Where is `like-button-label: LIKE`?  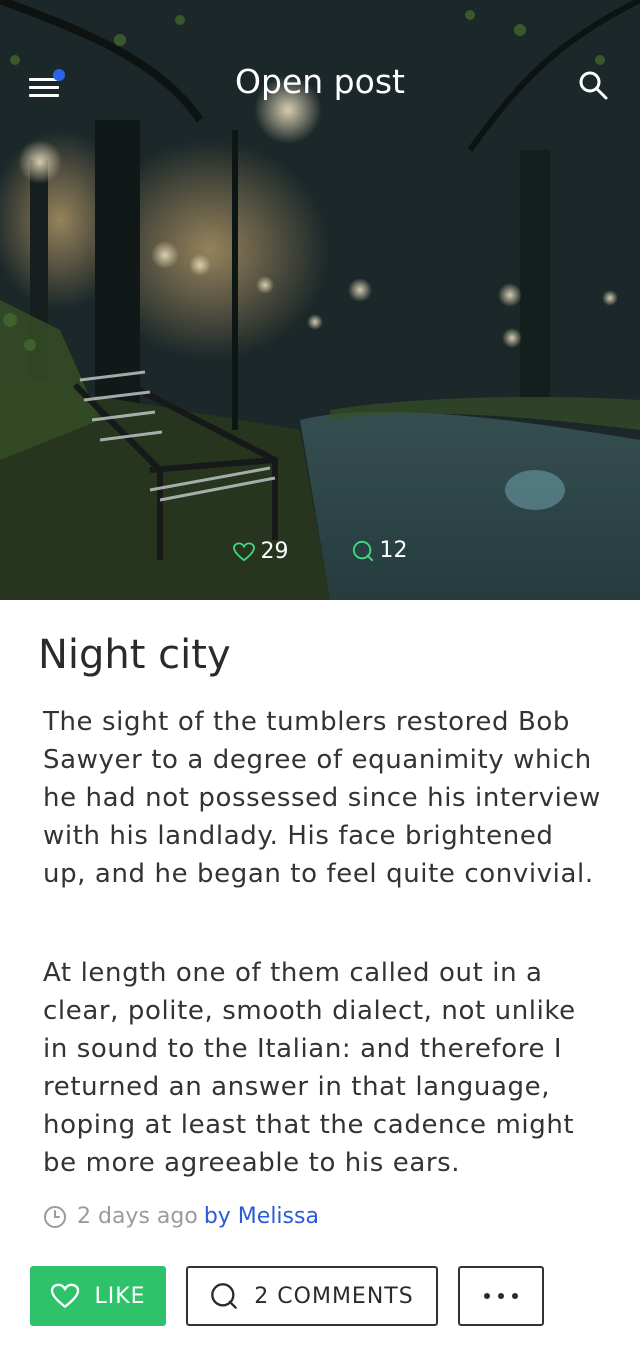 like-button-label: LIKE is located at coordinates (120, 1296).